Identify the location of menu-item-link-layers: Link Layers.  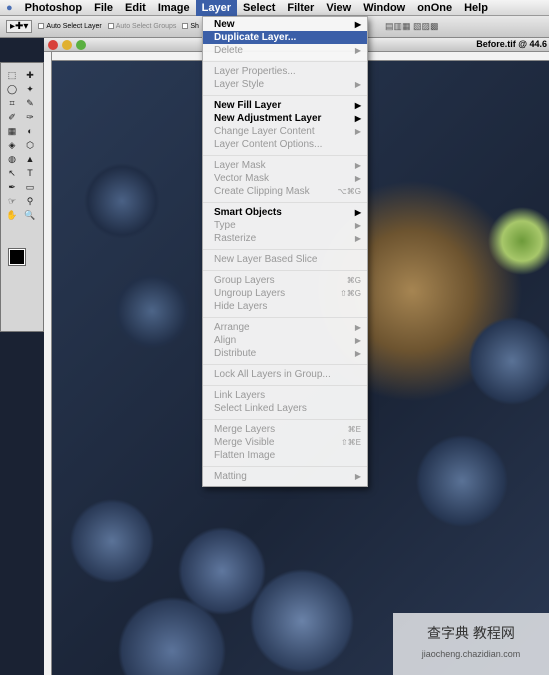
(285, 395).